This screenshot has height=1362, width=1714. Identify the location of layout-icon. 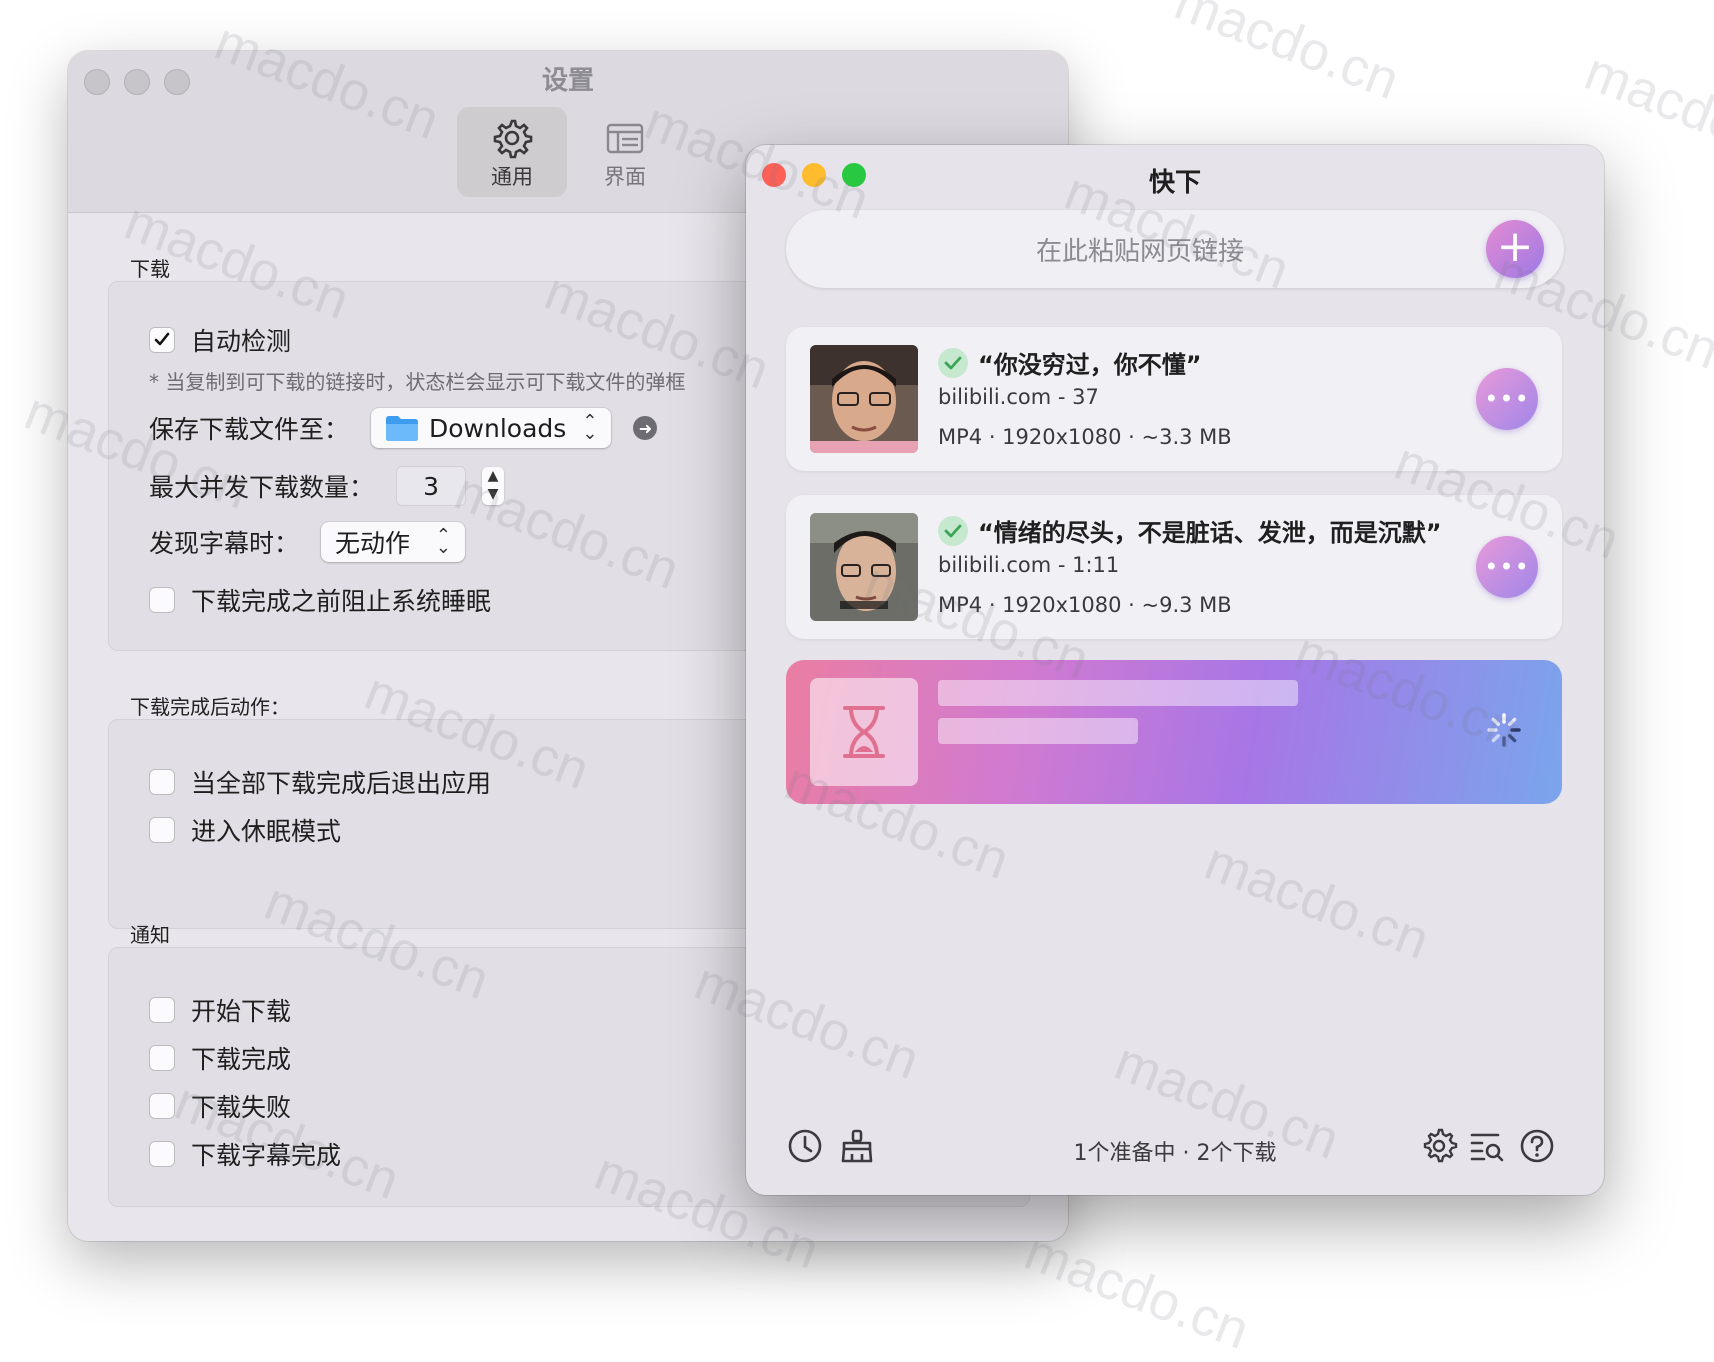
(625, 138).